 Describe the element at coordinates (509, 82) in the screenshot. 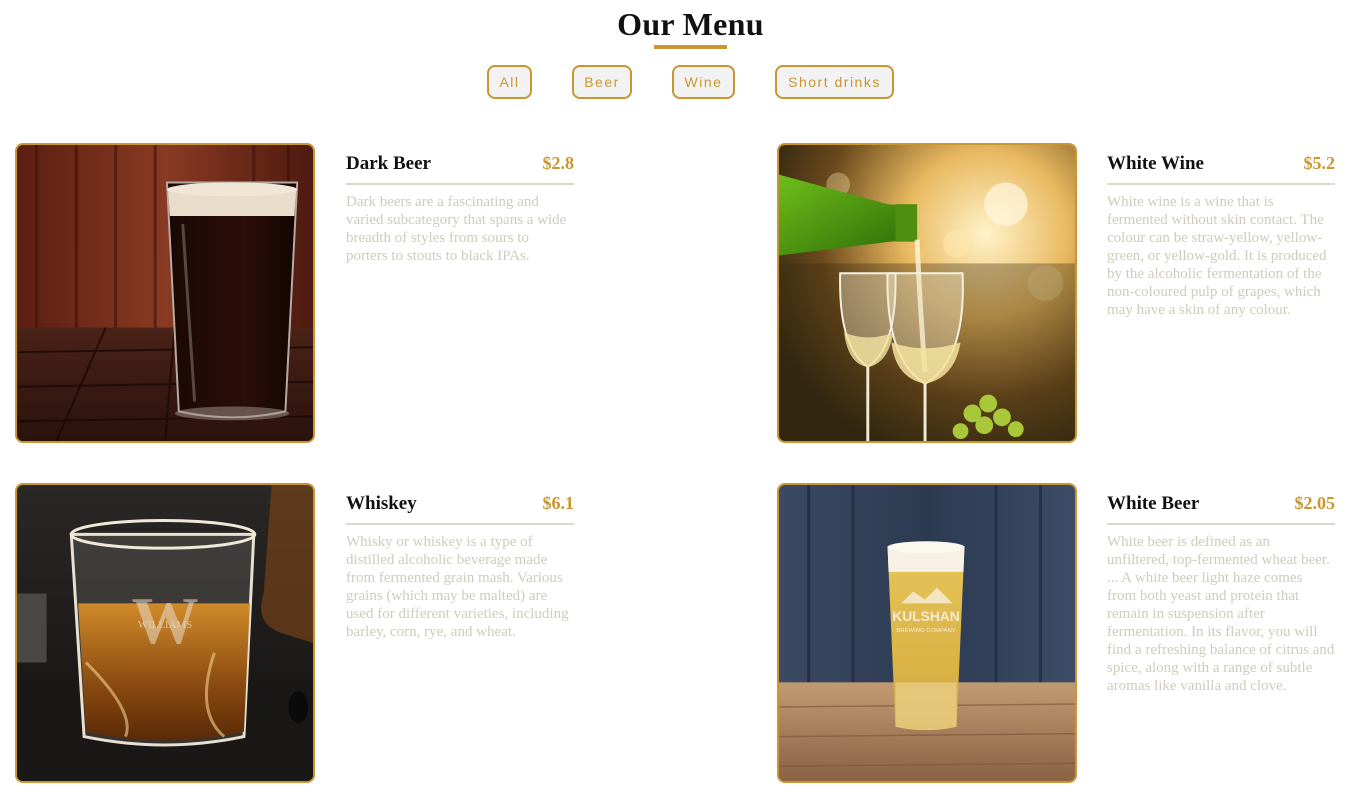

I see `filter-all-button: All` at that location.